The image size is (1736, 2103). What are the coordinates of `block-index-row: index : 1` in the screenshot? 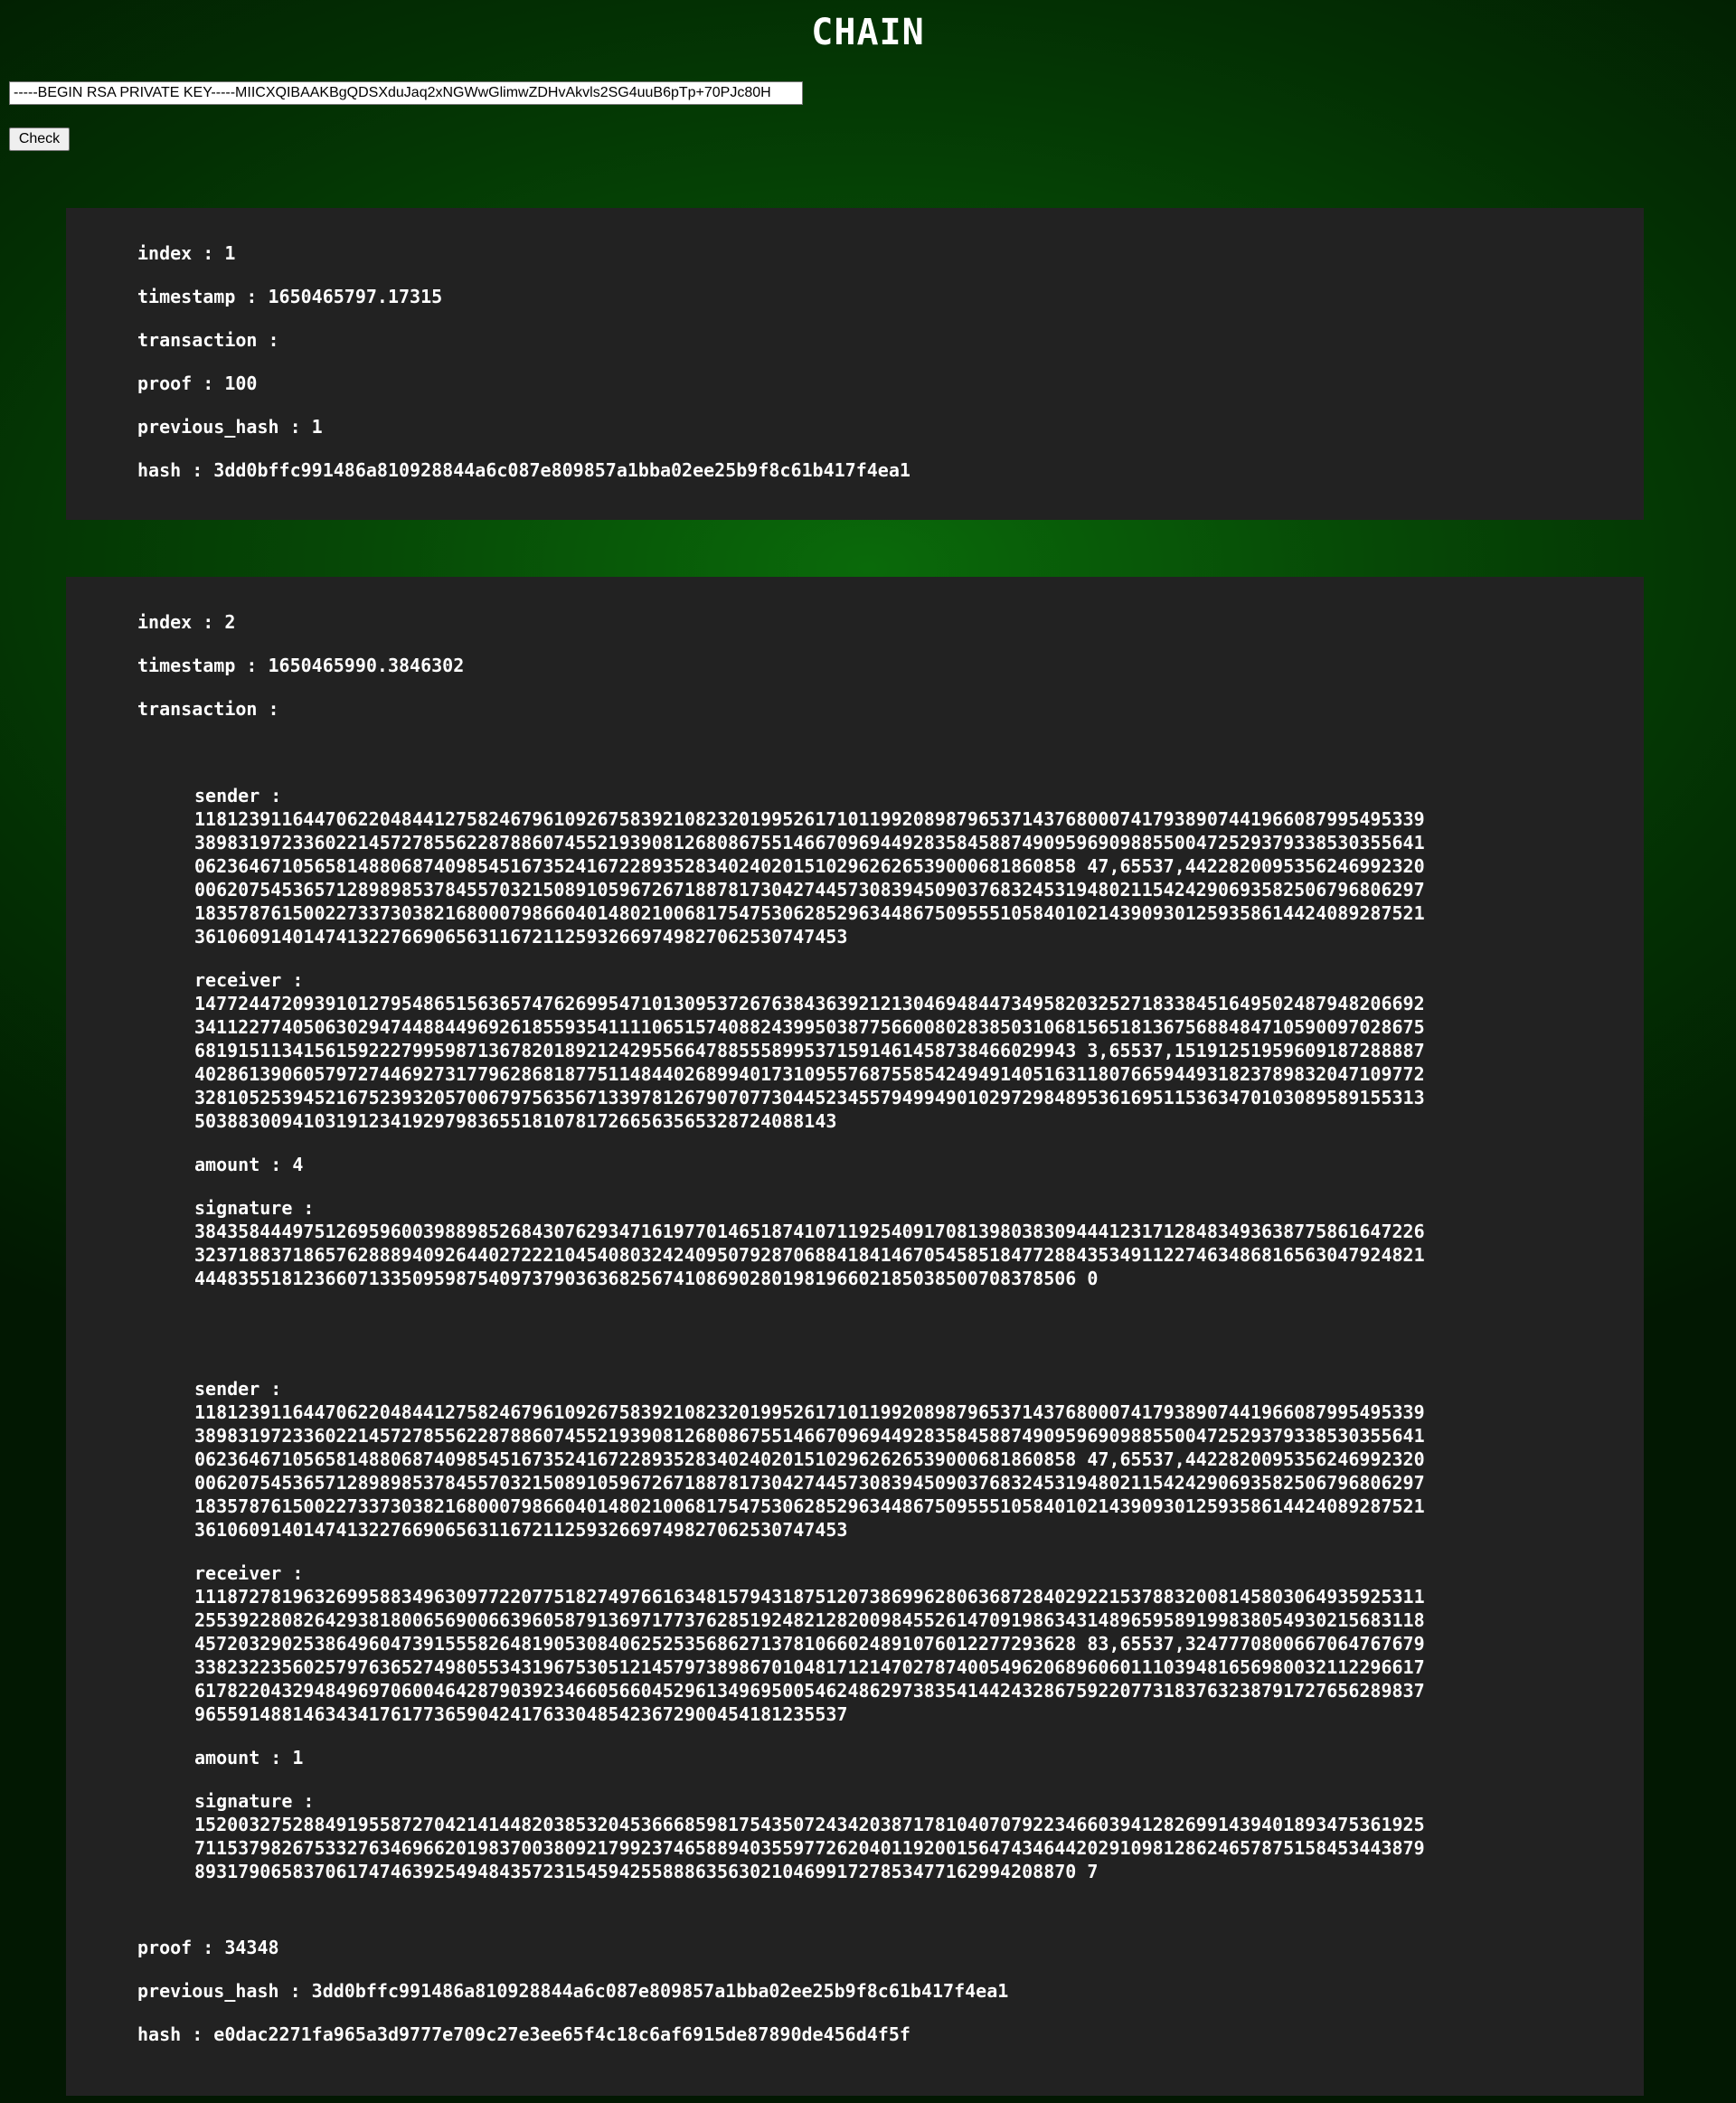 It's located at (891, 253).